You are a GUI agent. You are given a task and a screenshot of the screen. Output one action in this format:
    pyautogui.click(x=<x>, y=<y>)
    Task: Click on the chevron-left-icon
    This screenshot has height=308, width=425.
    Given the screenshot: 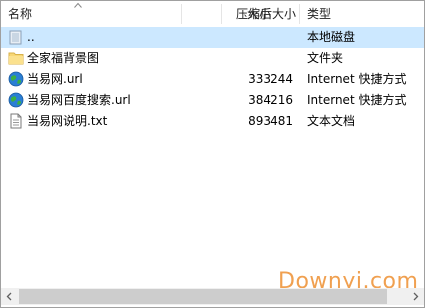 What is the action you would take?
    pyautogui.click(x=9, y=296)
    